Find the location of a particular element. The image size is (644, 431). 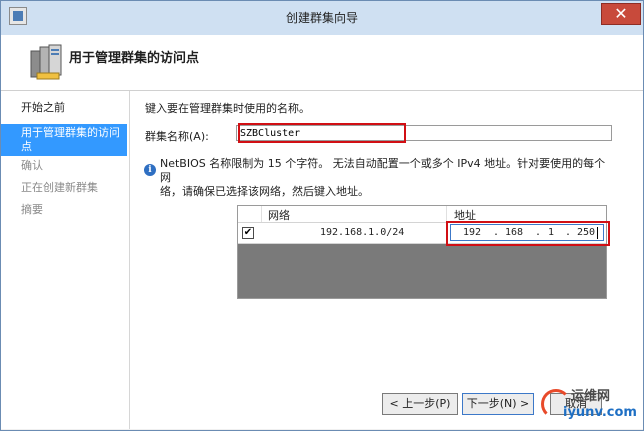

step-summary: 摘要 is located at coordinates (64, 210).